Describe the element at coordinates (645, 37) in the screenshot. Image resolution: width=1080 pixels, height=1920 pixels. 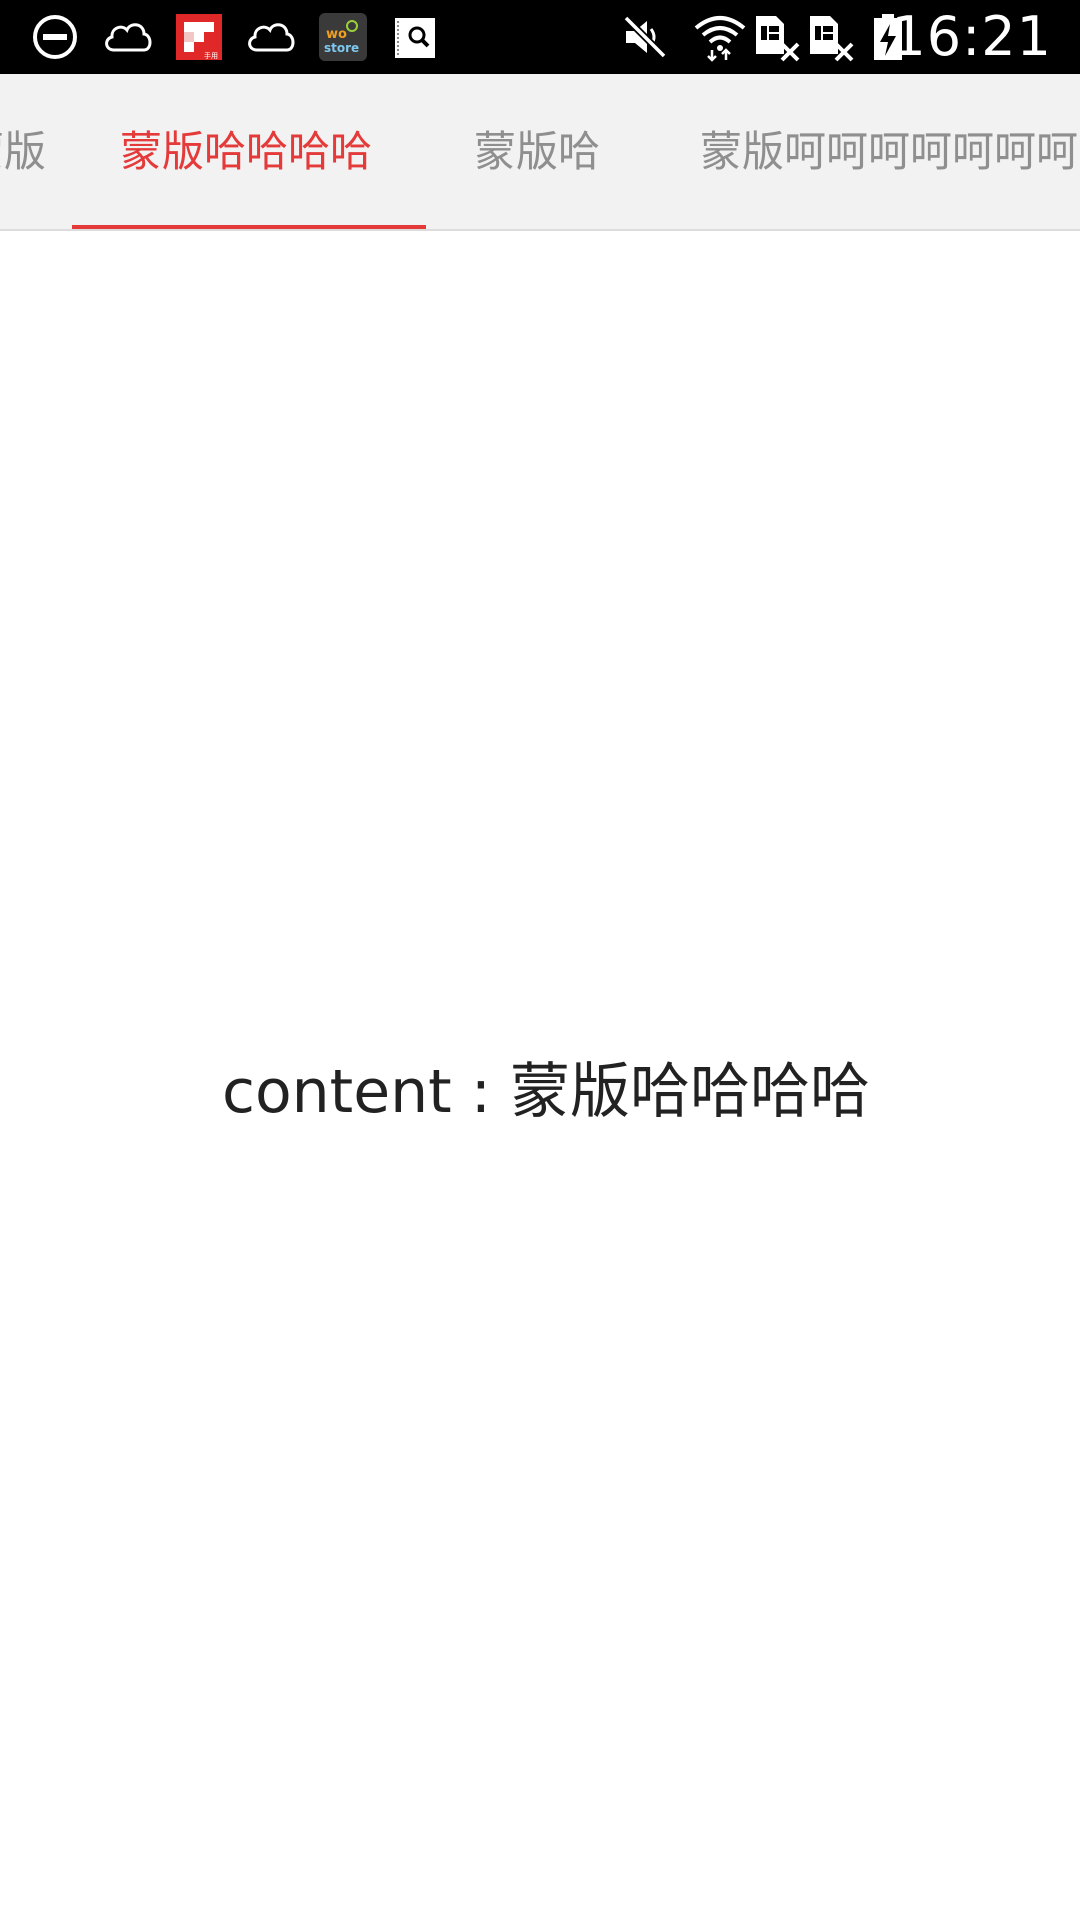
I see `volume-muted-icon` at that location.